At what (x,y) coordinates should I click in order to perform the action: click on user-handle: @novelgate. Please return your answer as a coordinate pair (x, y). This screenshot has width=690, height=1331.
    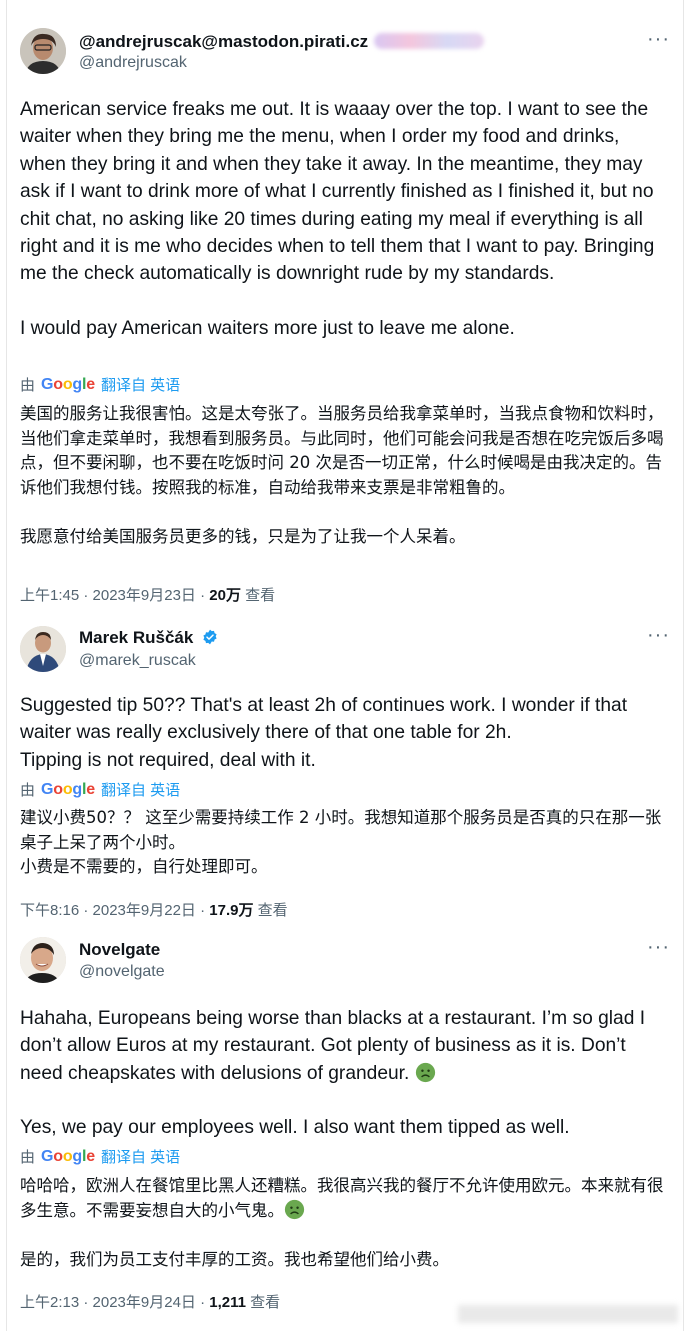
    Looking at the image, I should click on (122, 972).